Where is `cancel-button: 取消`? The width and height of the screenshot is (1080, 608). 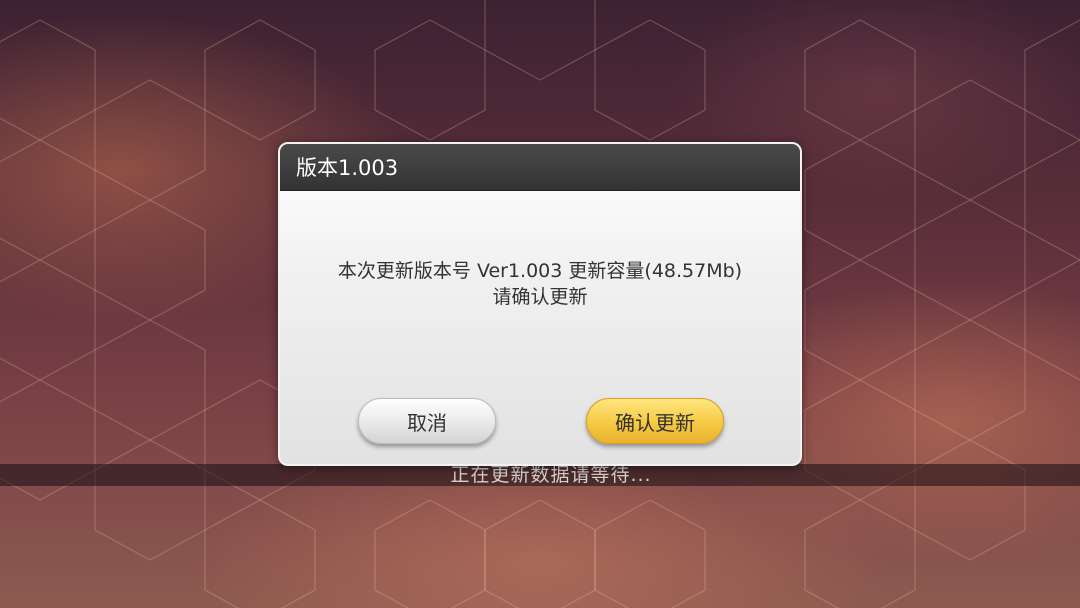 cancel-button: 取消 is located at coordinates (427, 421).